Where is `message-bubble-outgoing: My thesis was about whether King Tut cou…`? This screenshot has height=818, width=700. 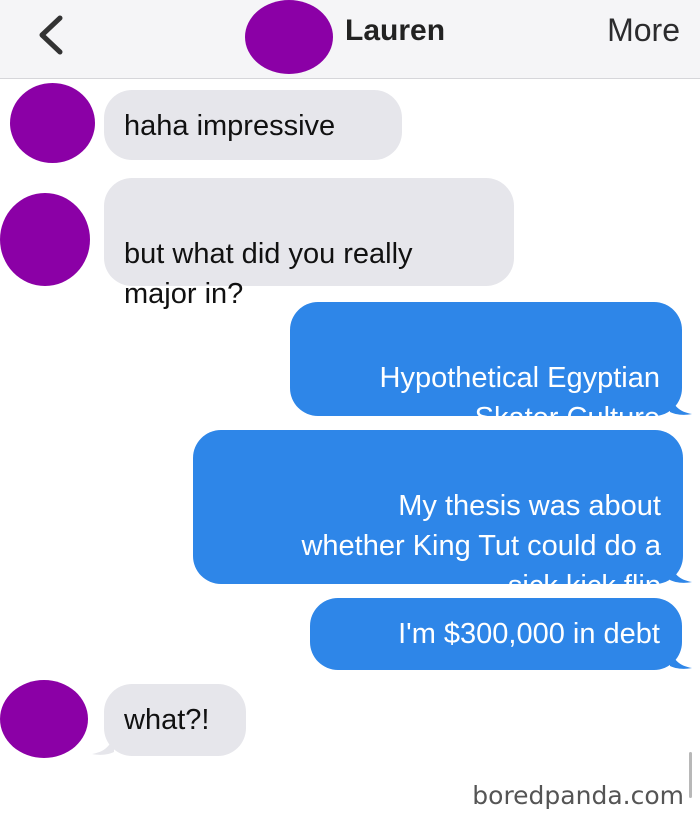 message-bubble-outgoing: My thesis was about whether King Tut cou… is located at coordinates (438, 516).